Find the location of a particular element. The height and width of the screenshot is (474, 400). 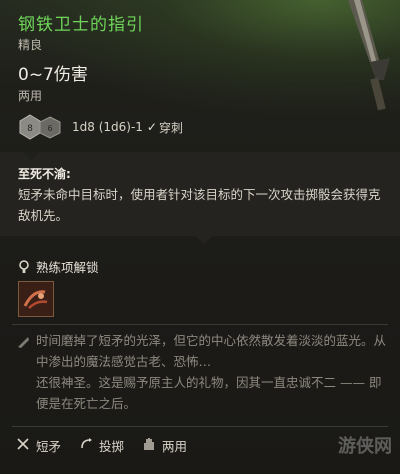

hand-icon is located at coordinates (149, 445).